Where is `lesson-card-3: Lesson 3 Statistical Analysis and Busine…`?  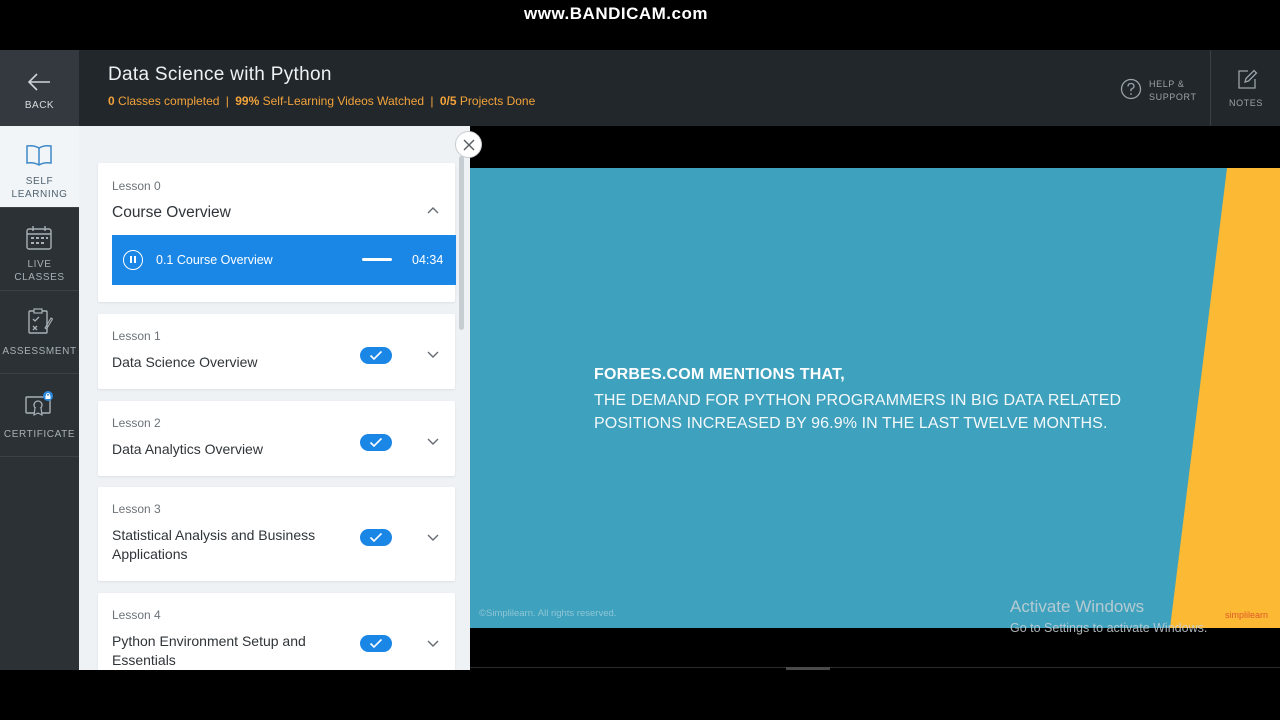 lesson-card-3: Lesson 3 Statistical Analysis and Busine… is located at coordinates (276, 534).